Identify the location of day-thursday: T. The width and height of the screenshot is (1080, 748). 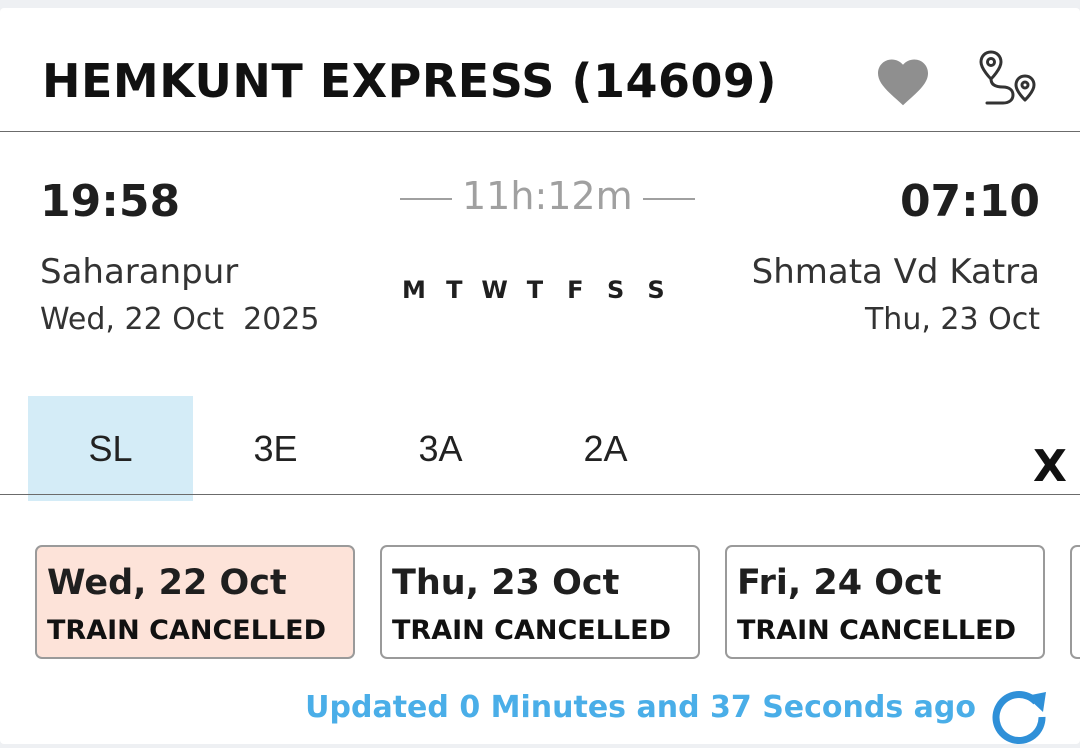
(535, 290).